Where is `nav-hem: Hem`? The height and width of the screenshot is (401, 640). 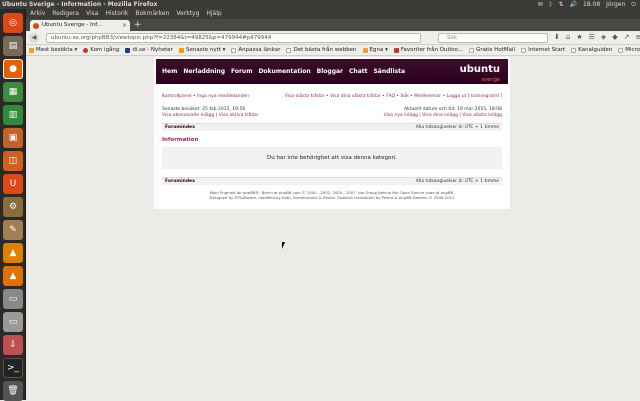
nav-hem: Hem is located at coordinates (169, 71).